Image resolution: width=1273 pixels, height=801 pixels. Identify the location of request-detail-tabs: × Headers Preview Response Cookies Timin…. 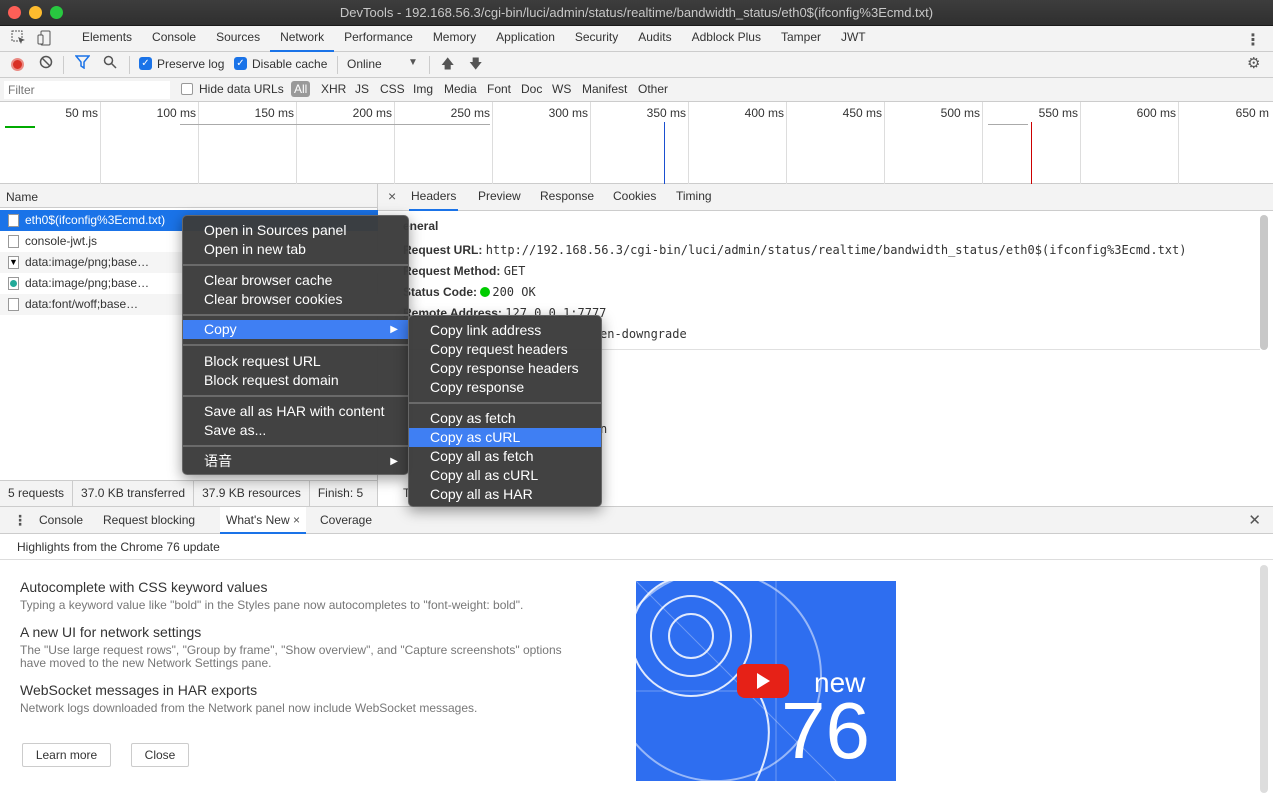
(825, 197).